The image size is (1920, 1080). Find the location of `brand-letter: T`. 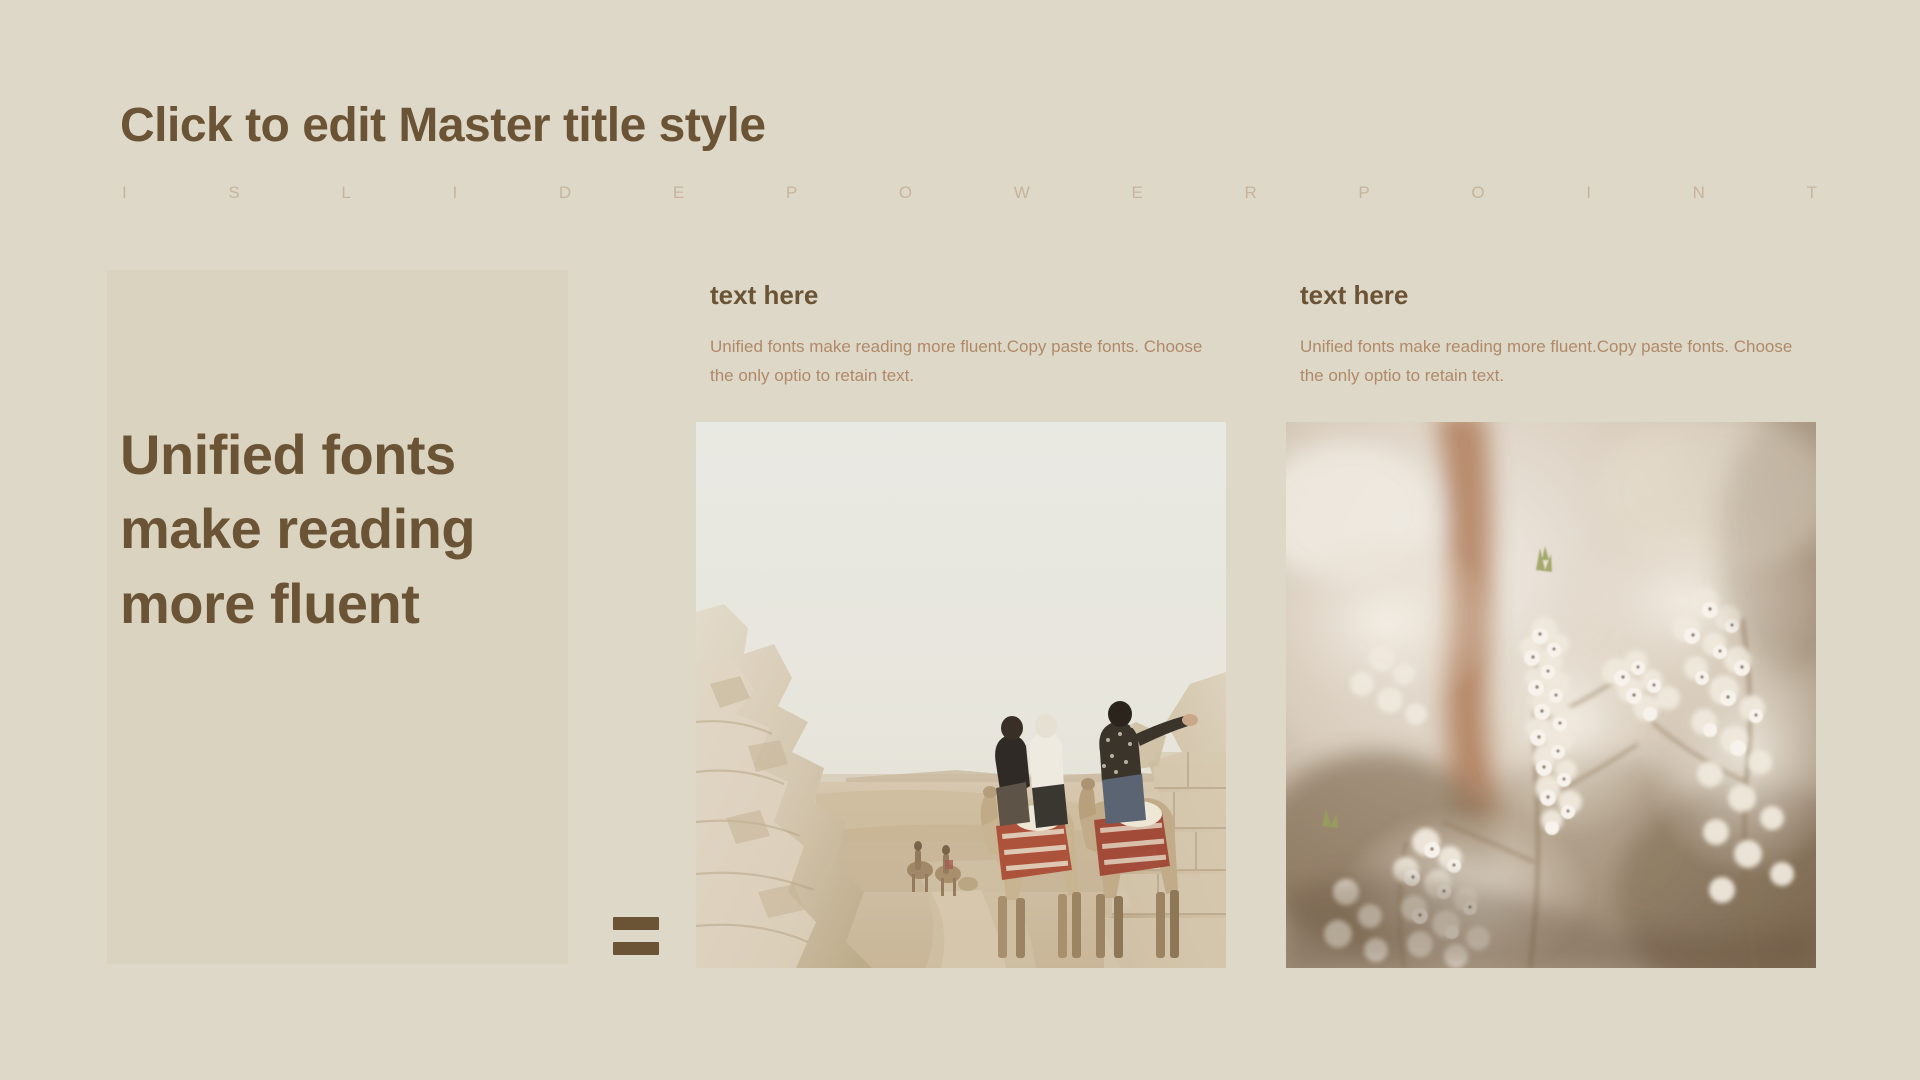

brand-letter: T is located at coordinates (1811, 192).